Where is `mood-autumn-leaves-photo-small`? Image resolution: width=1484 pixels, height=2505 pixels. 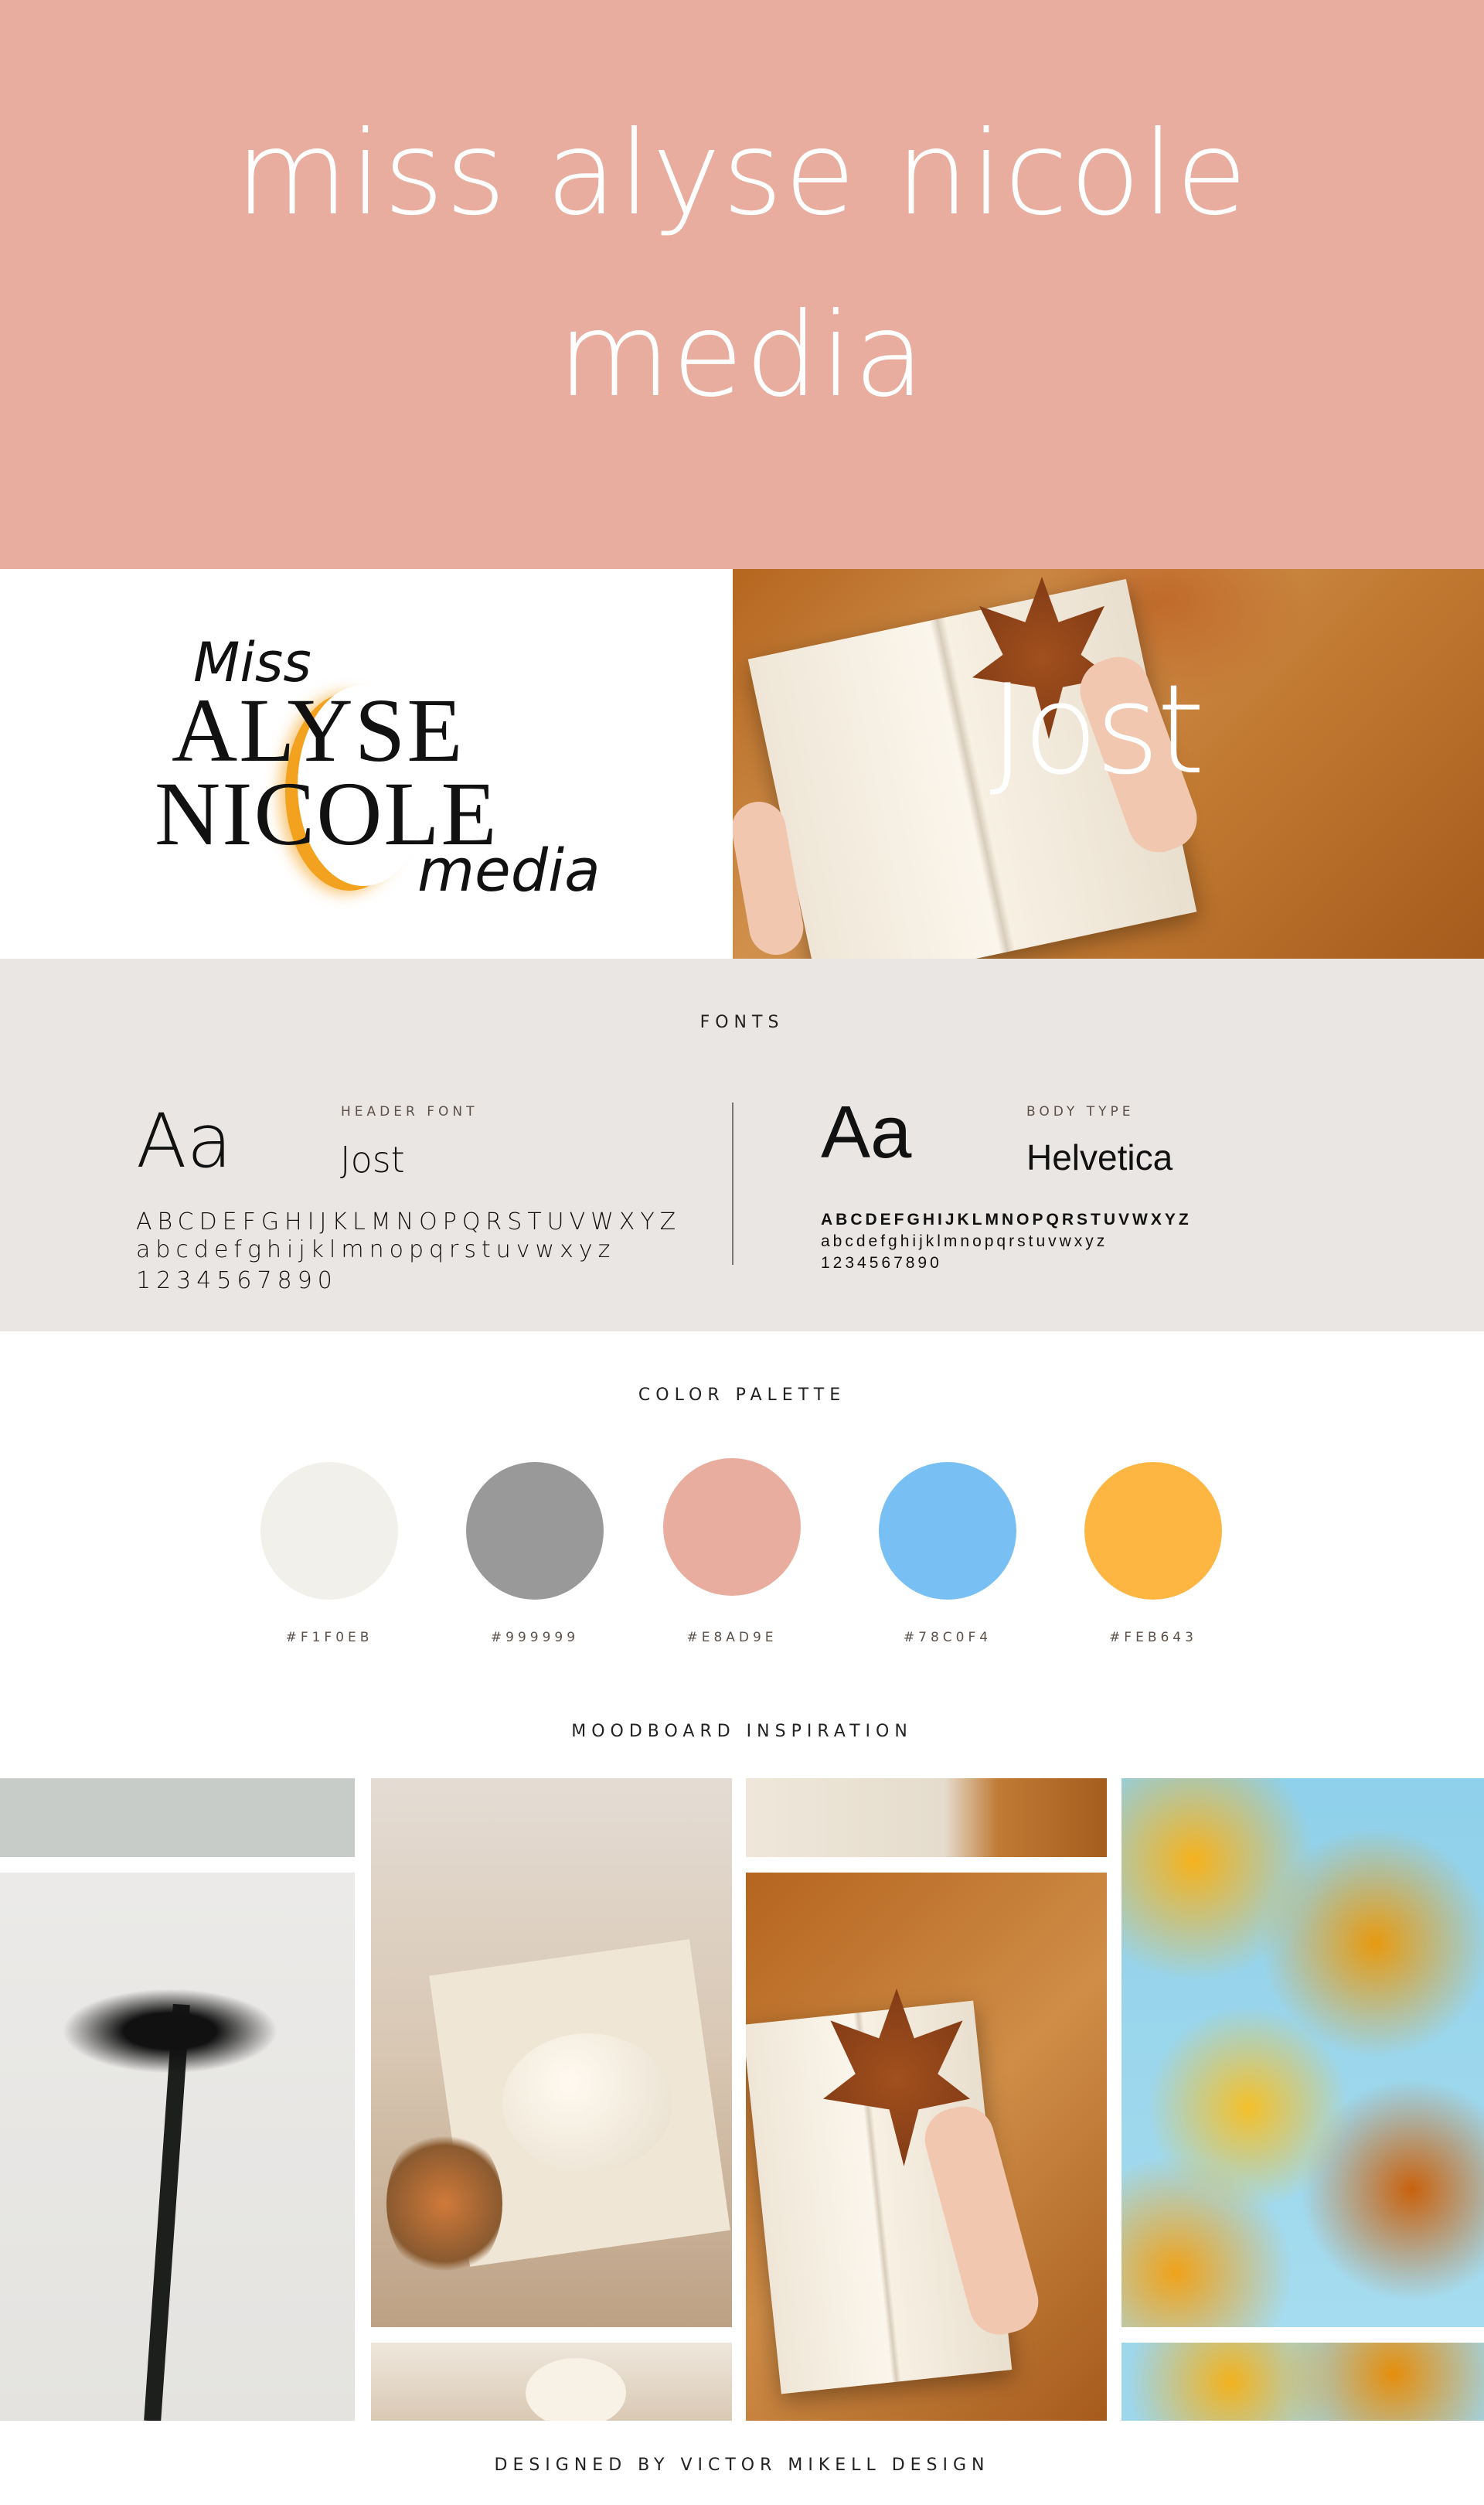 mood-autumn-leaves-photo-small is located at coordinates (1303, 2382).